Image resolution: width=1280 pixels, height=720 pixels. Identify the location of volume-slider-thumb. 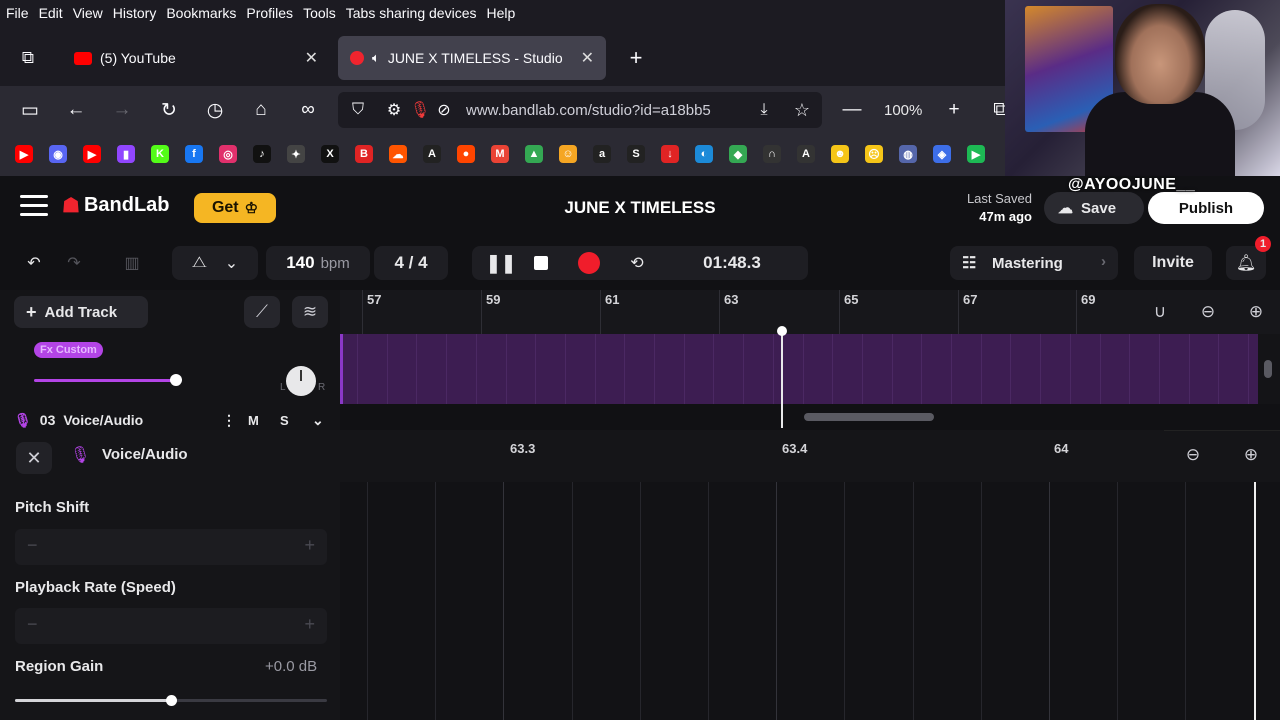
(176, 380).